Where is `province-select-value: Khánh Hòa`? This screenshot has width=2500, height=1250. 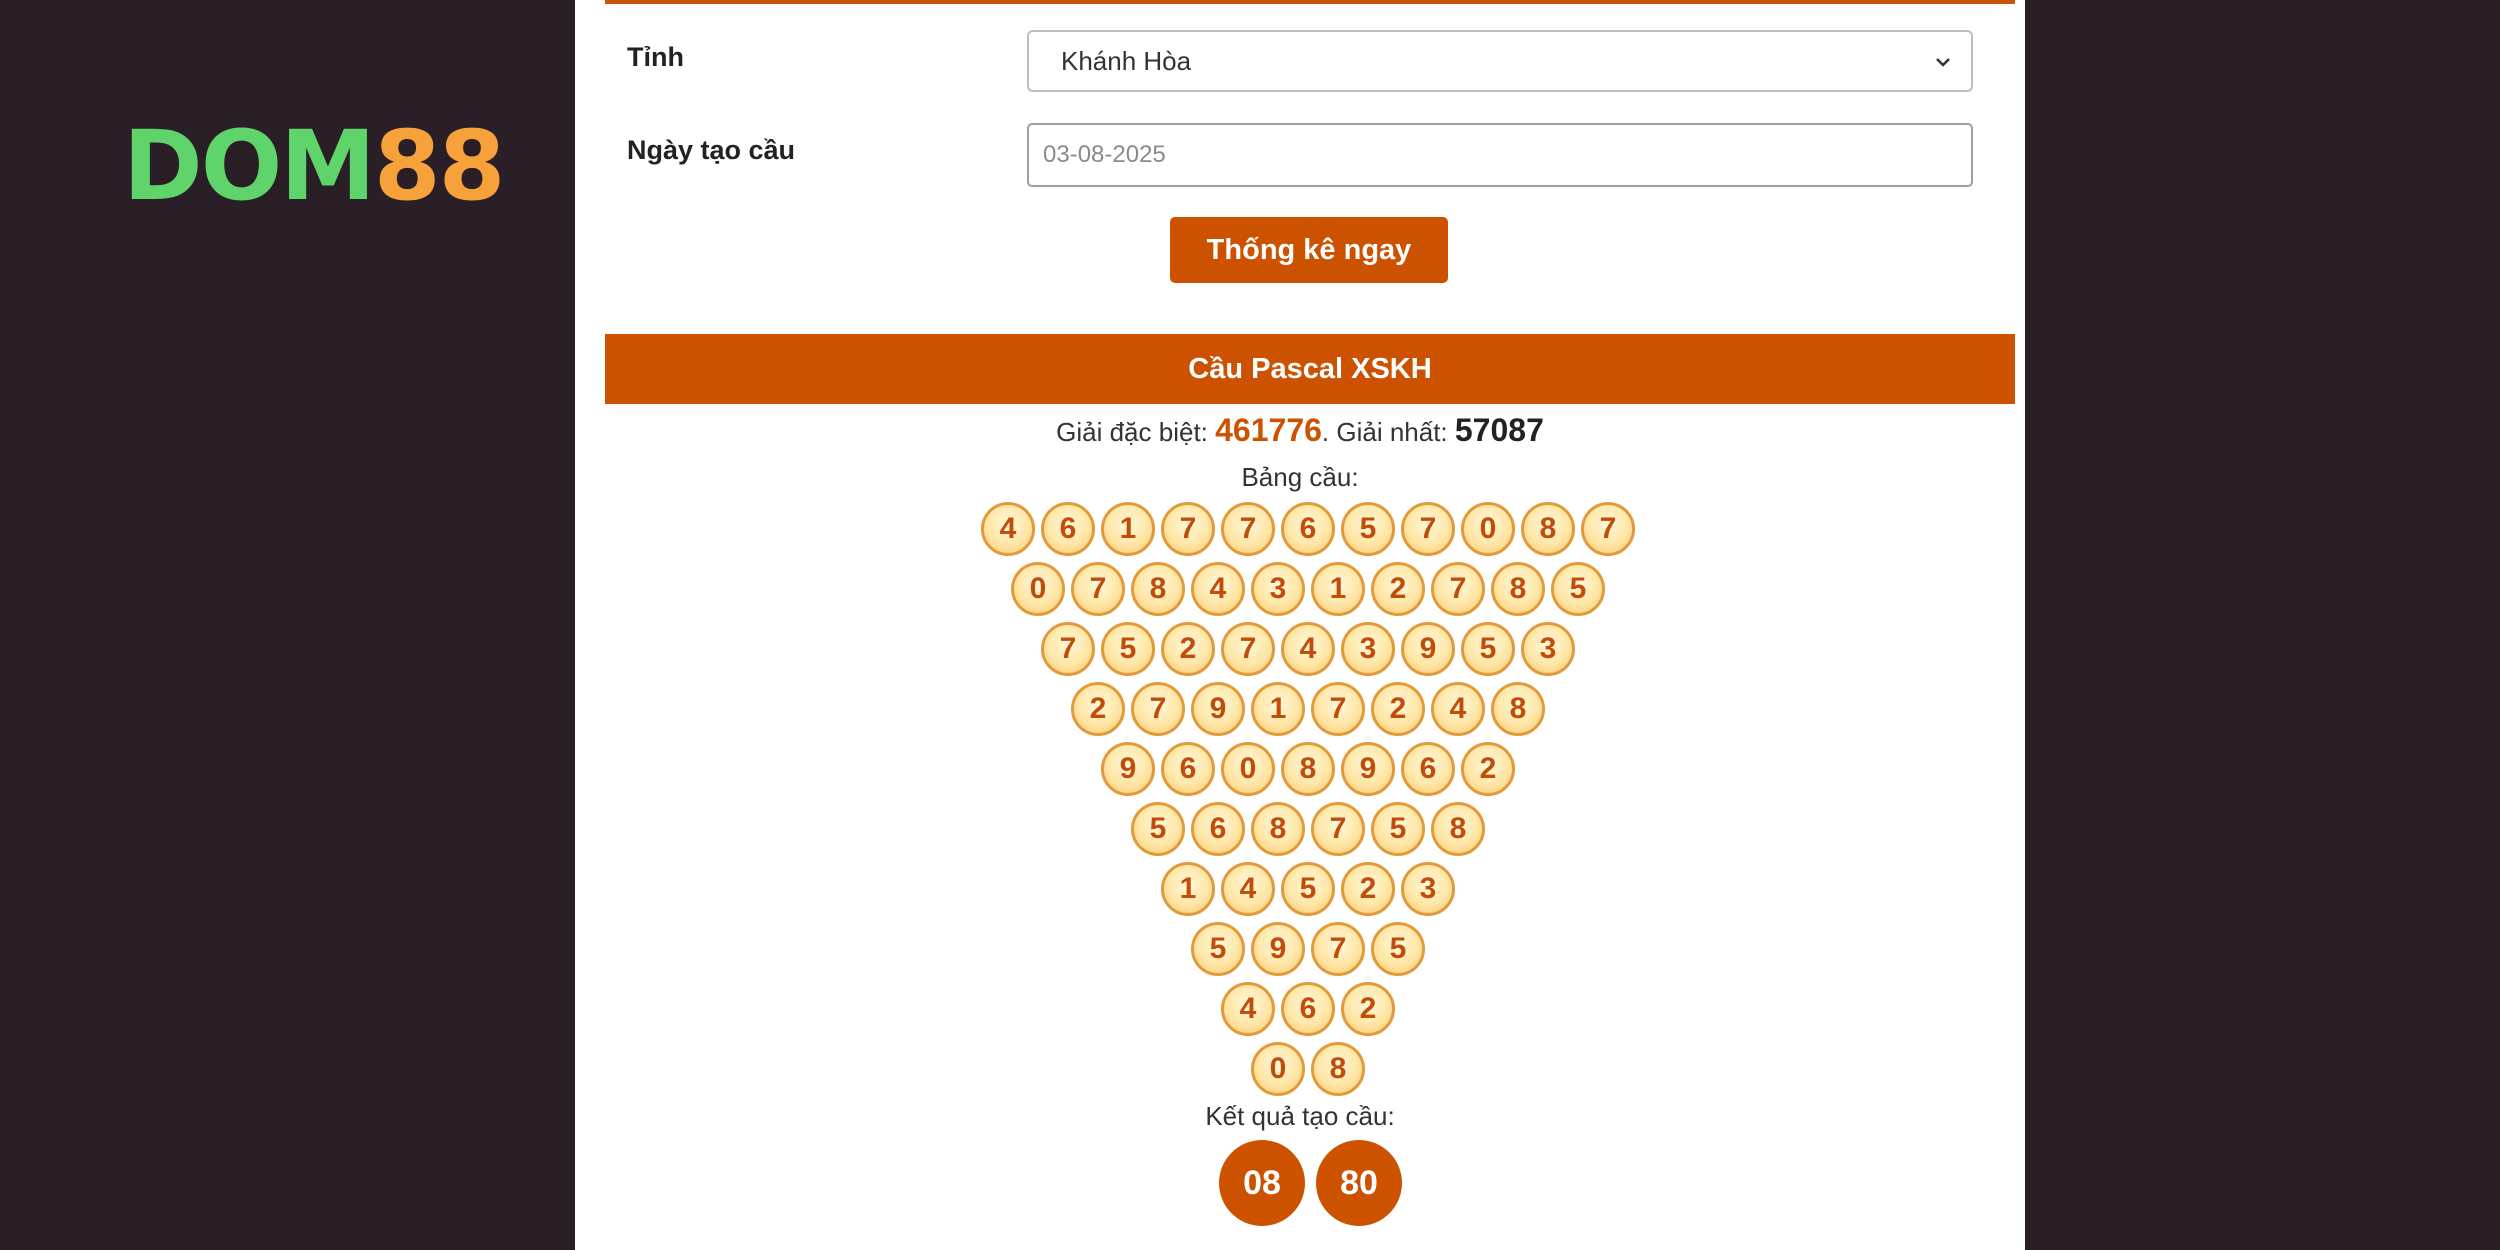
province-select-value: Khánh Hòa is located at coordinates (1126, 60).